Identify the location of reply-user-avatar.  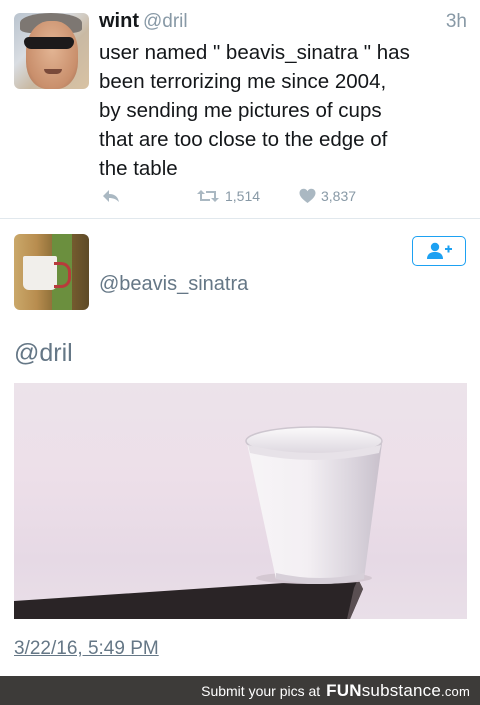
(51, 272).